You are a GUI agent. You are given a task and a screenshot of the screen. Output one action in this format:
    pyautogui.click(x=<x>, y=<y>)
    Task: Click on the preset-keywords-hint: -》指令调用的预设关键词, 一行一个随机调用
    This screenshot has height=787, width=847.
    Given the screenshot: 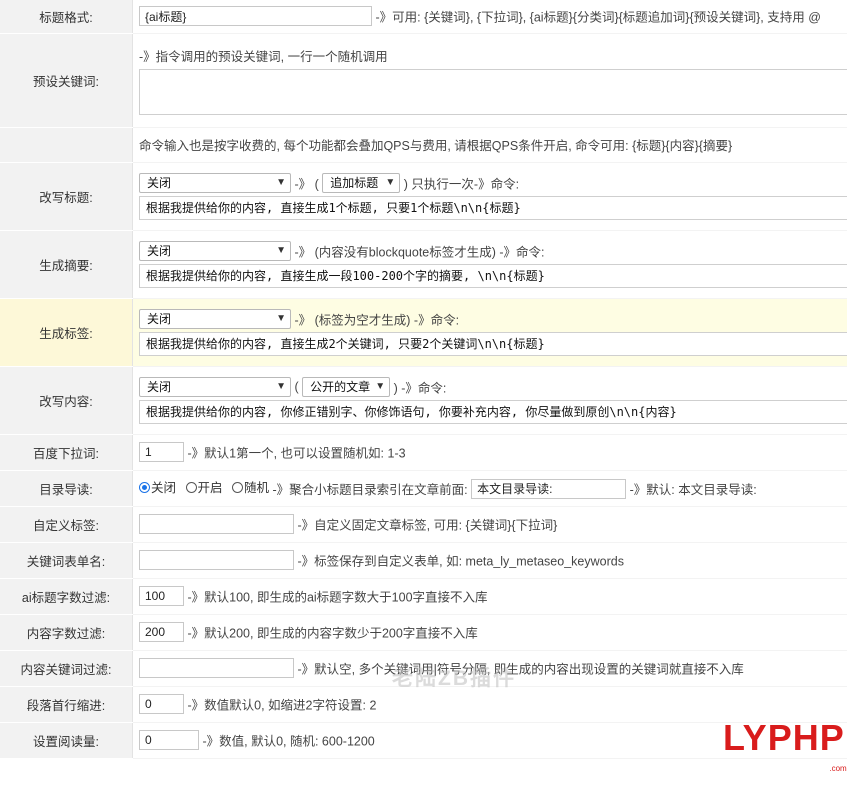 What is the action you would take?
    pyautogui.click(x=263, y=56)
    